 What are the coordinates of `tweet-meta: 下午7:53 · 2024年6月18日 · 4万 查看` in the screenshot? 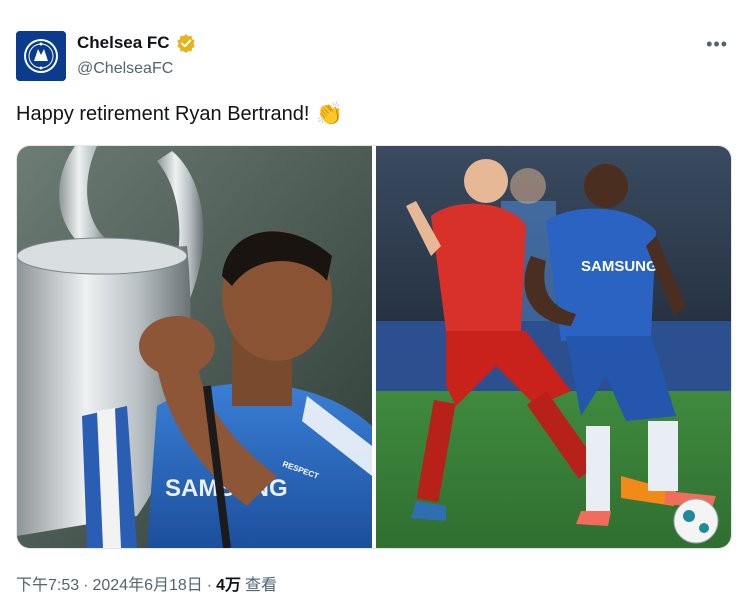 It's located at (146, 583).